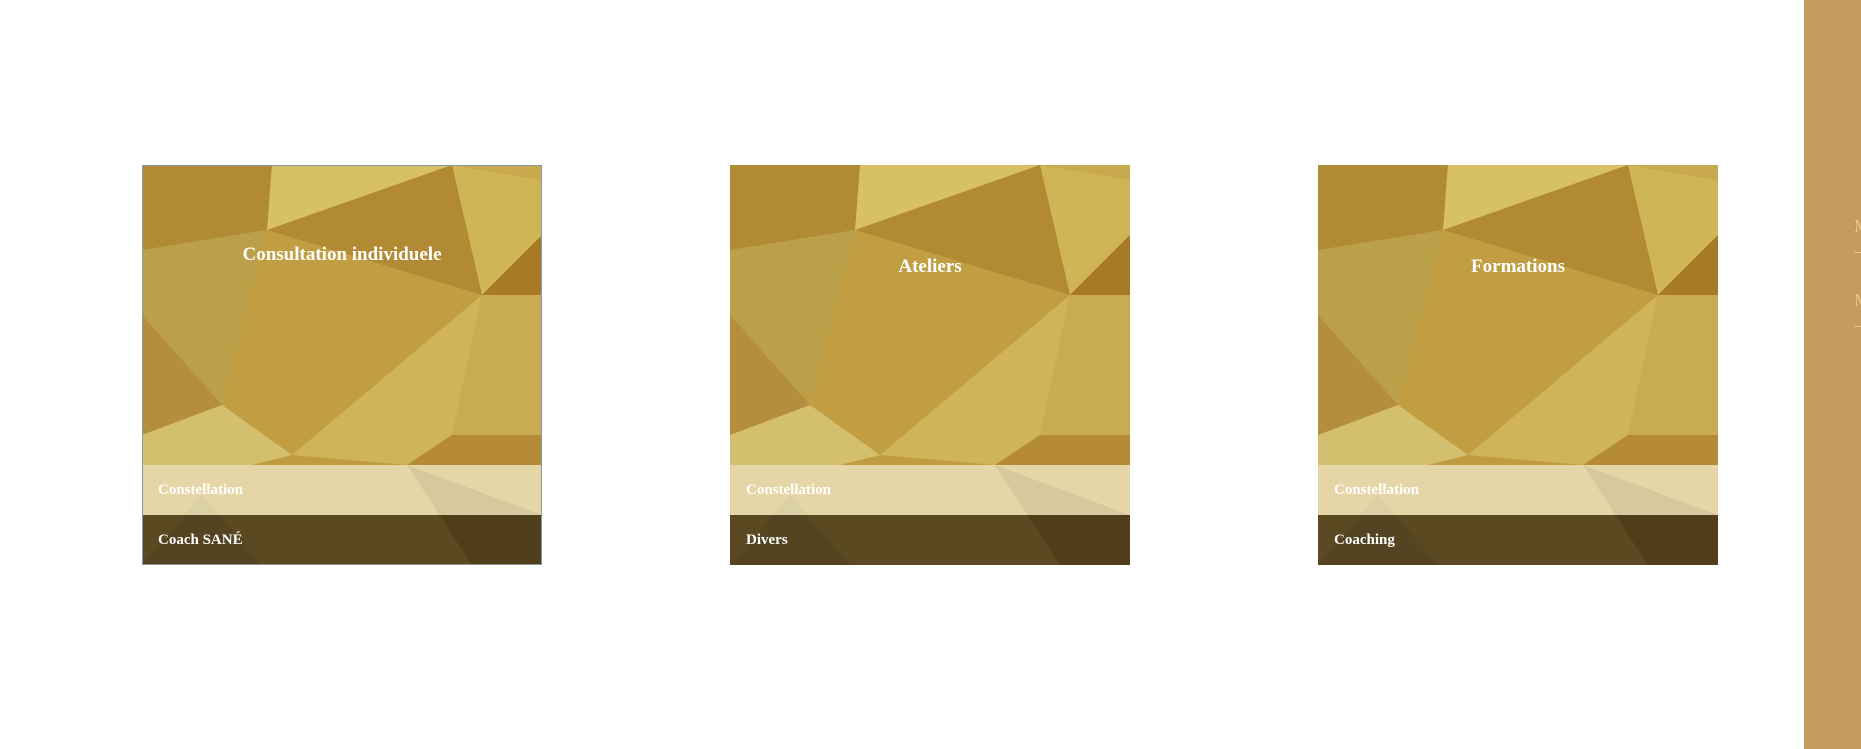 The image size is (1861, 749). Describe the element at coordinates (1518, 365) in the screenshot. I see `card-formations: Formations Constellation Coaching` at that location.